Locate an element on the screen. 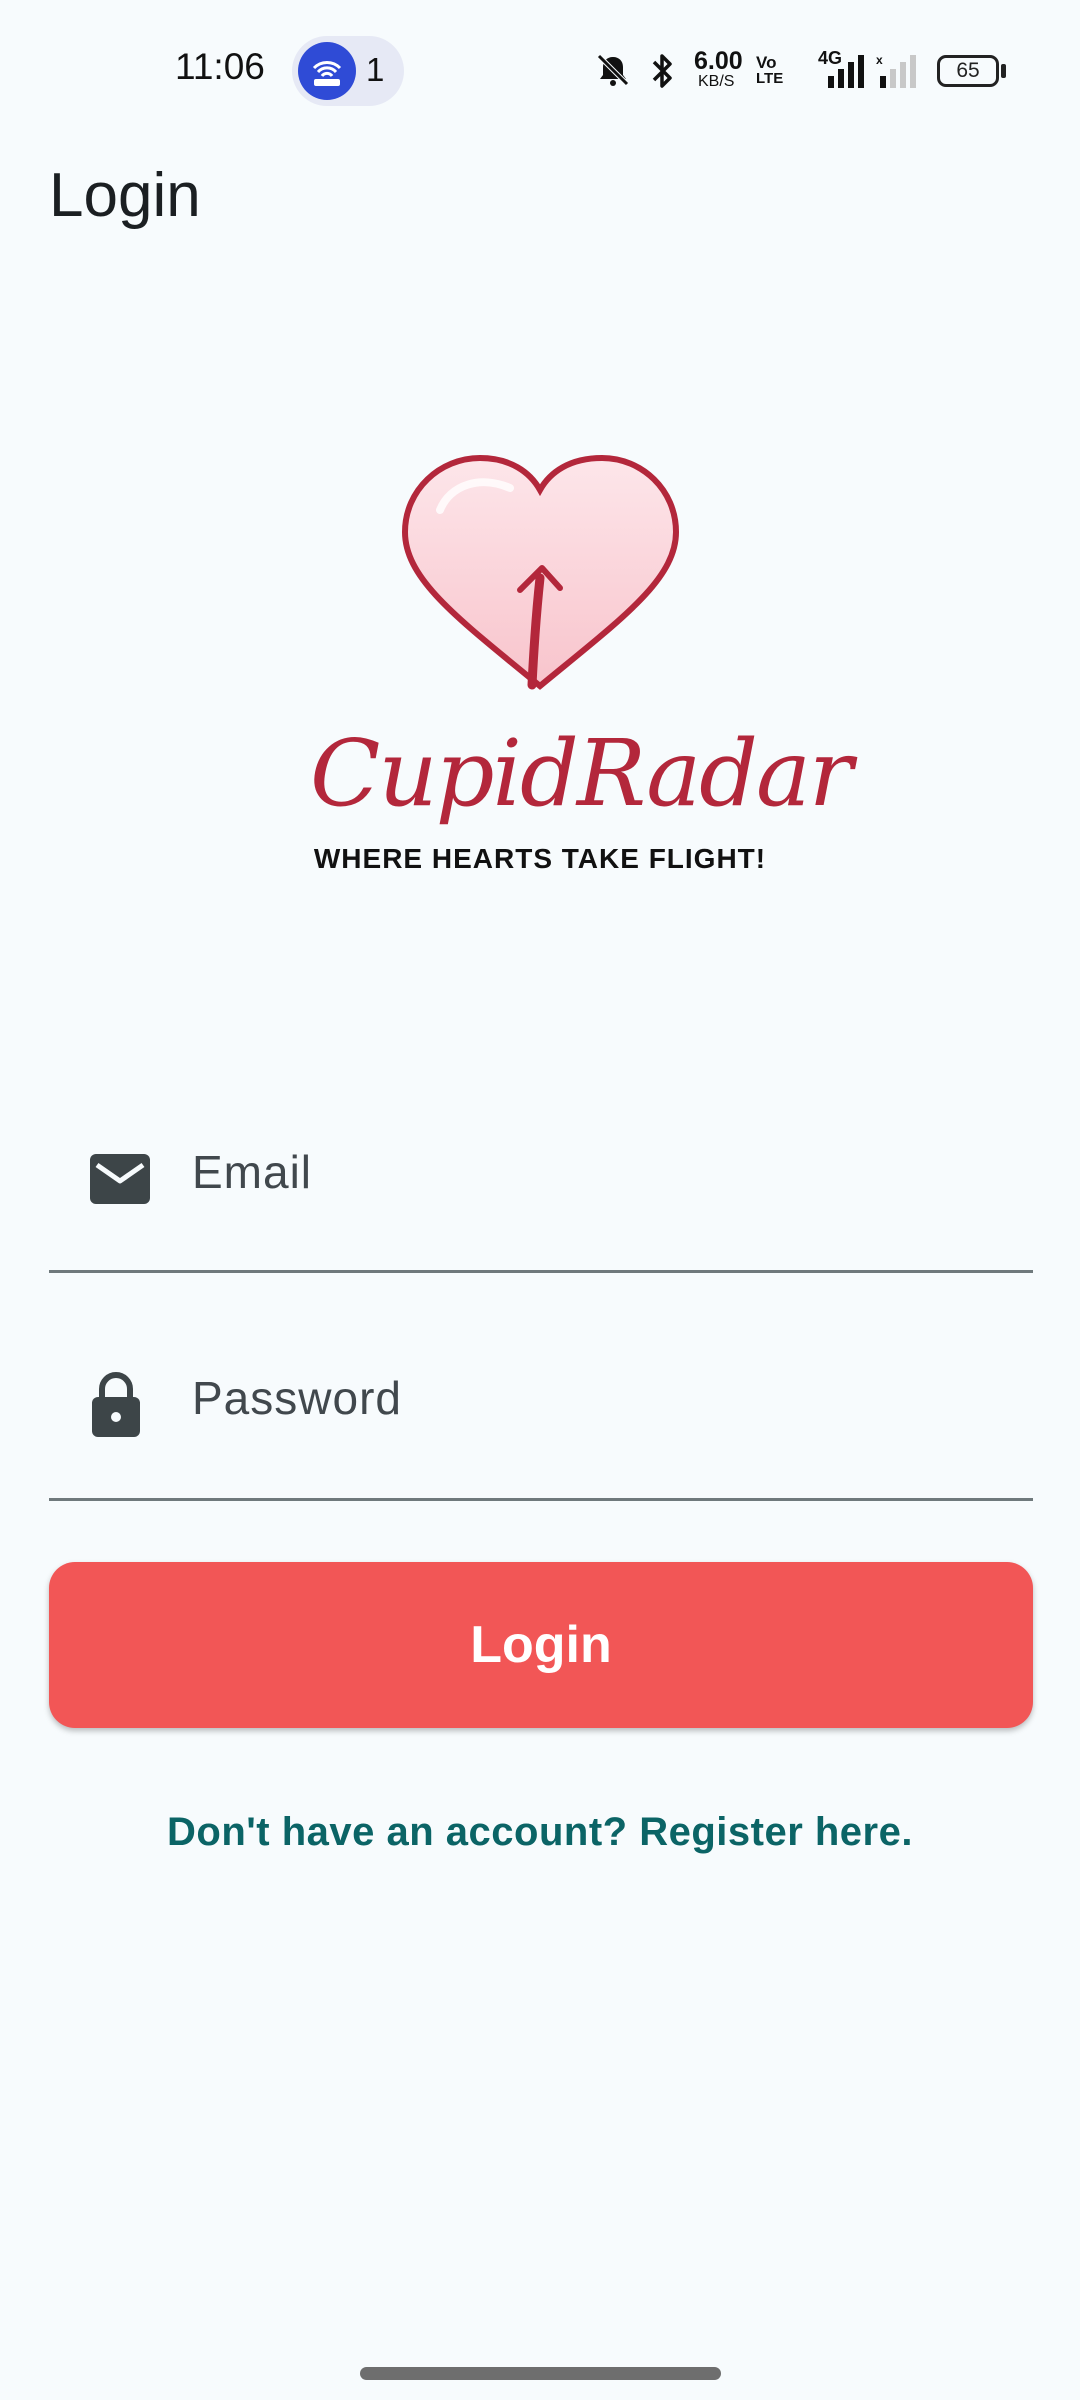 The image size is (1080, 2400). email-field: Email is located at coordinates (541, 1208).